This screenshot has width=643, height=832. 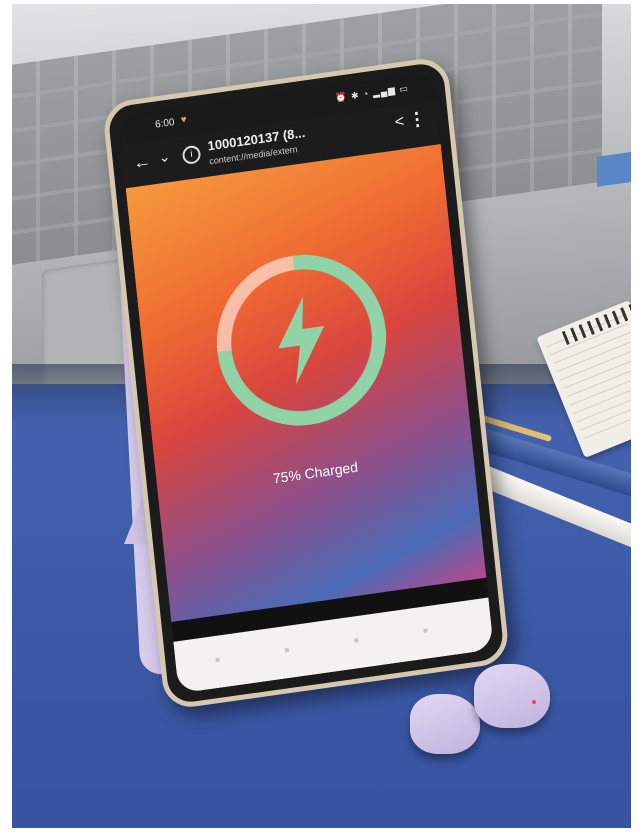 What do you see at coordinates (315, 472) in the screenshot?
I see `charge-label: 75% Charged` at bounding box center [315, 472].